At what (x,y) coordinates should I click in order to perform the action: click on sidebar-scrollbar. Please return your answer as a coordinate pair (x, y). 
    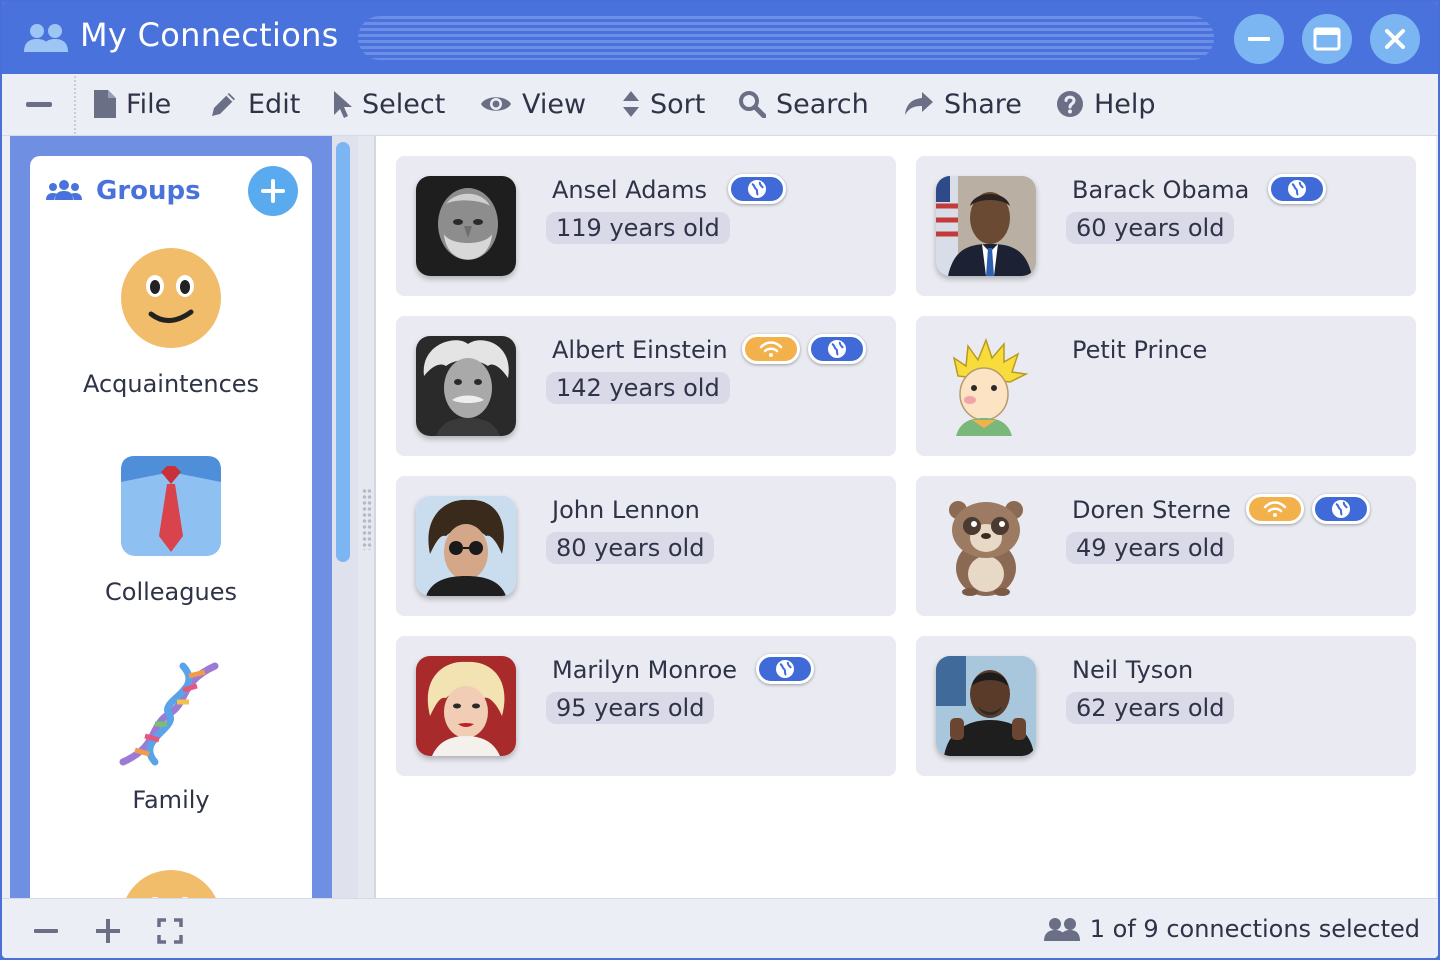
    Looking at the image, I should click on (345, 517).